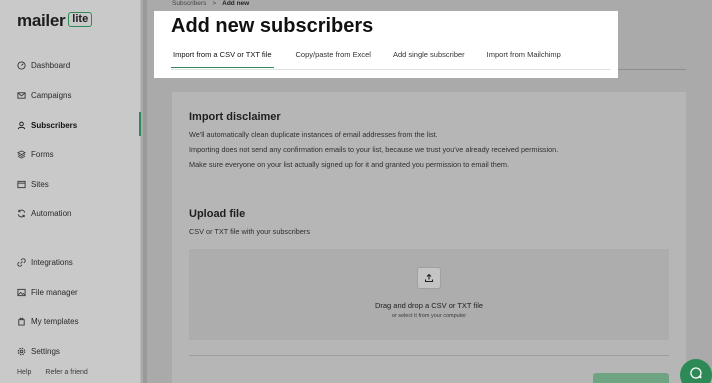 The width and height of the screenshot is (712, 383). Describe the element at coordinates (45, 351) in the screenshot. I see `sidebar-item-label: Settings` at that location.